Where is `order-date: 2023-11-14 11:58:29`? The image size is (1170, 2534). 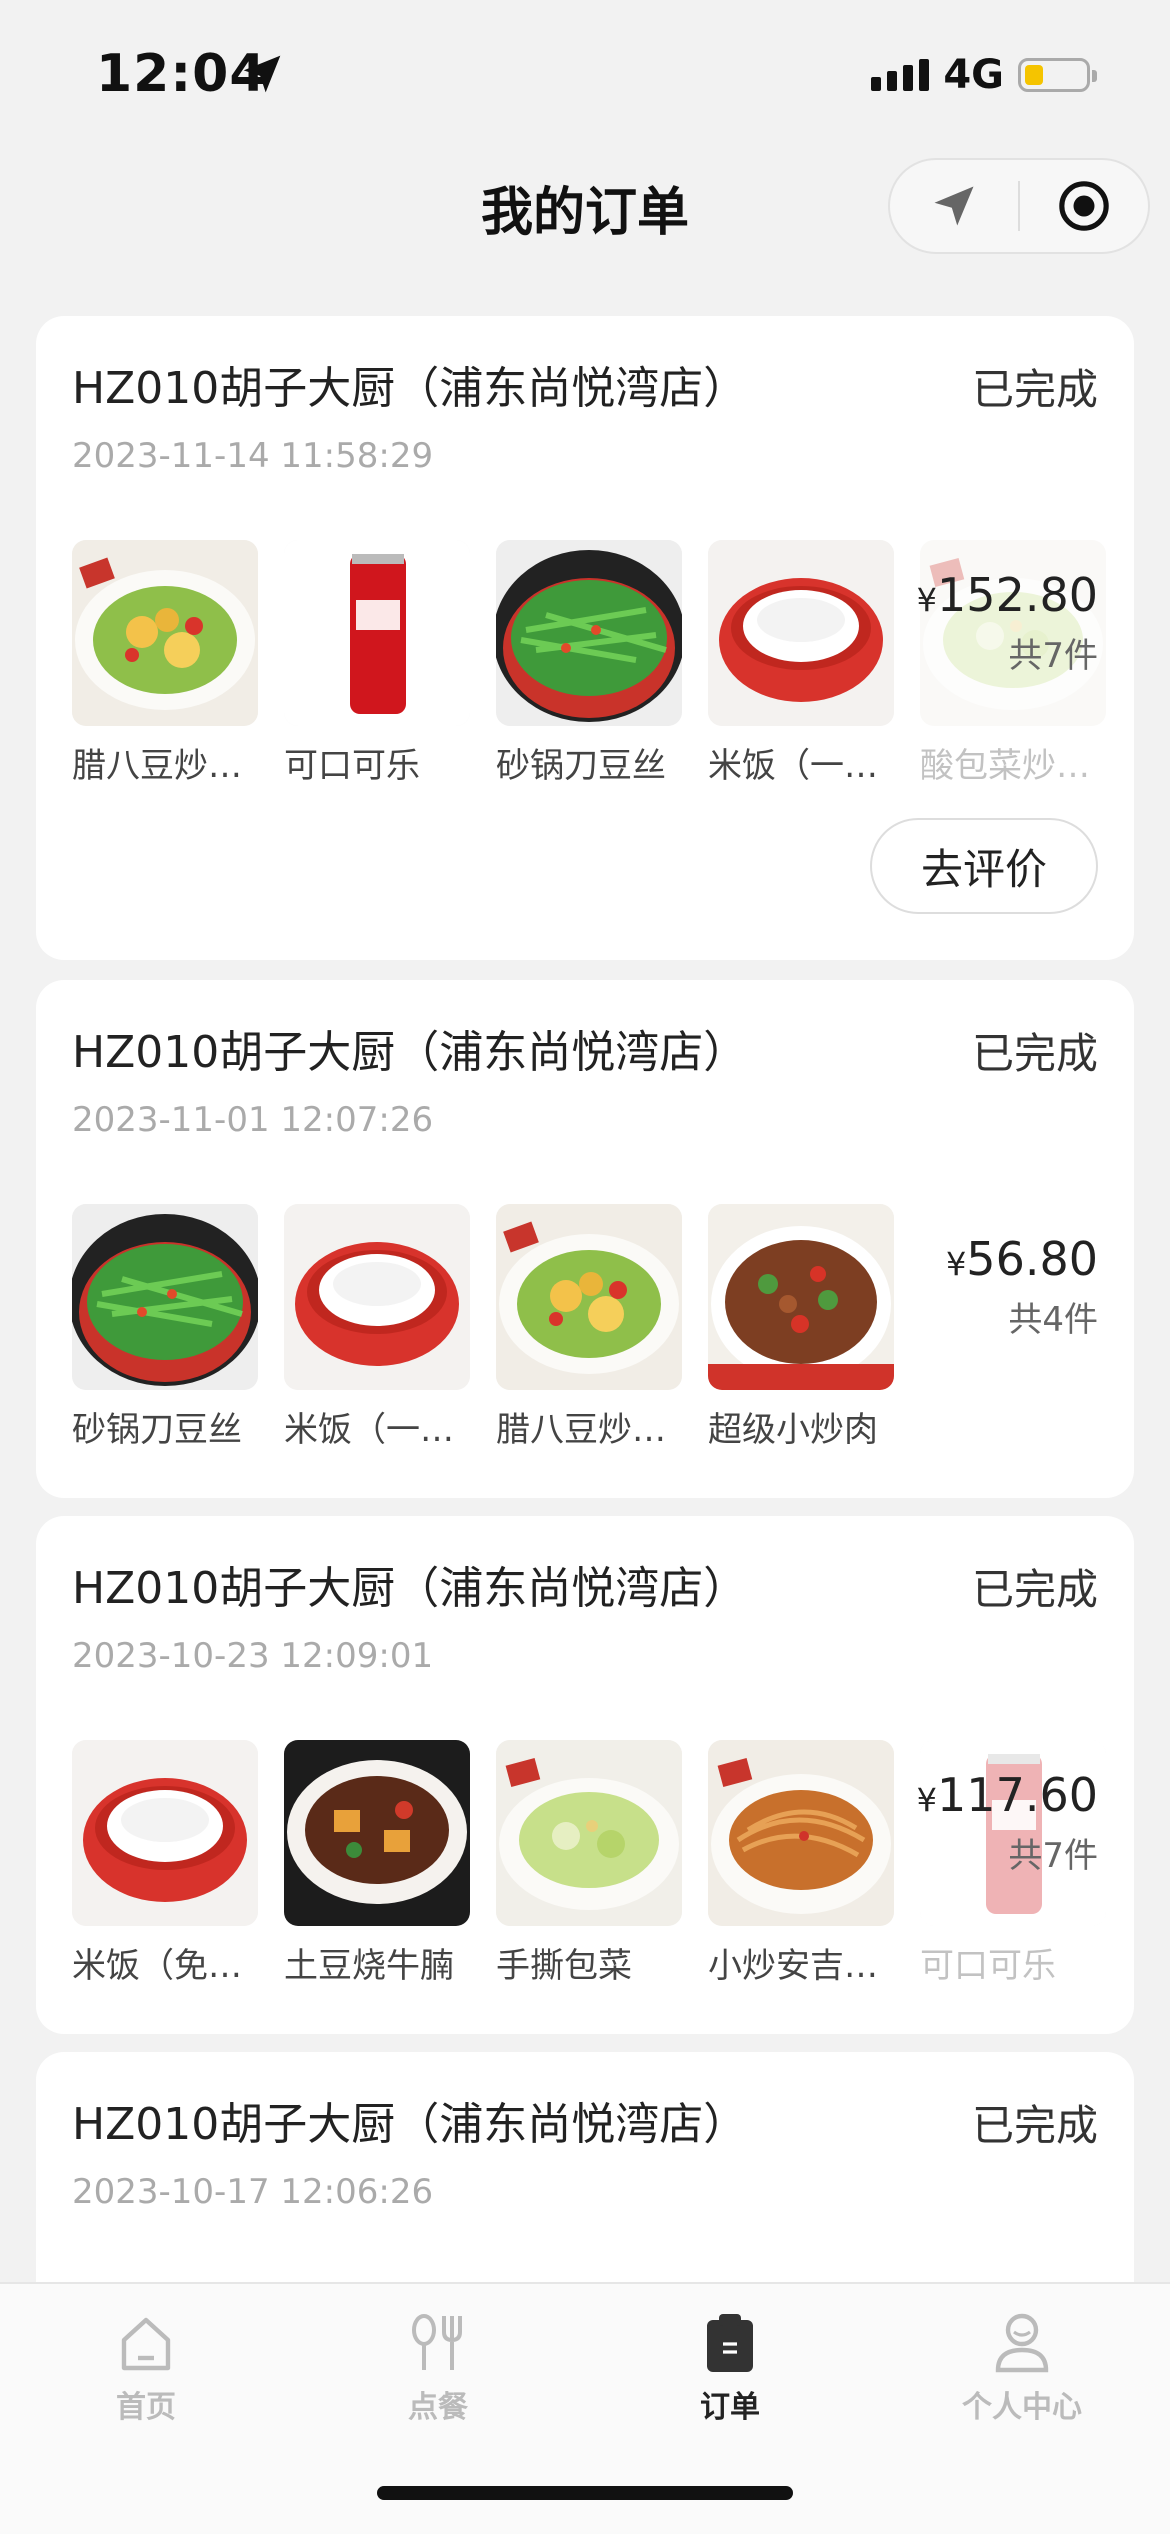
order-date: 2023-11-14 11:58:29 is located at coordinates (253, 456).